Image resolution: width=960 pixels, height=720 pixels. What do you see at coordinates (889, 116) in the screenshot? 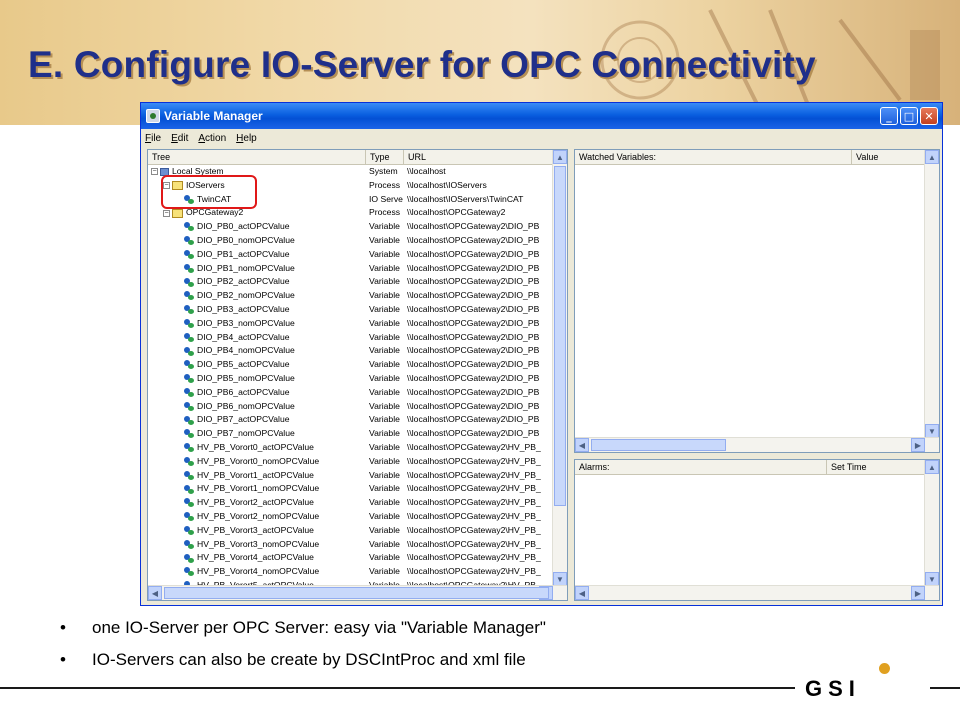
I see `minimize-button: _` at bounding box center [889, 116].